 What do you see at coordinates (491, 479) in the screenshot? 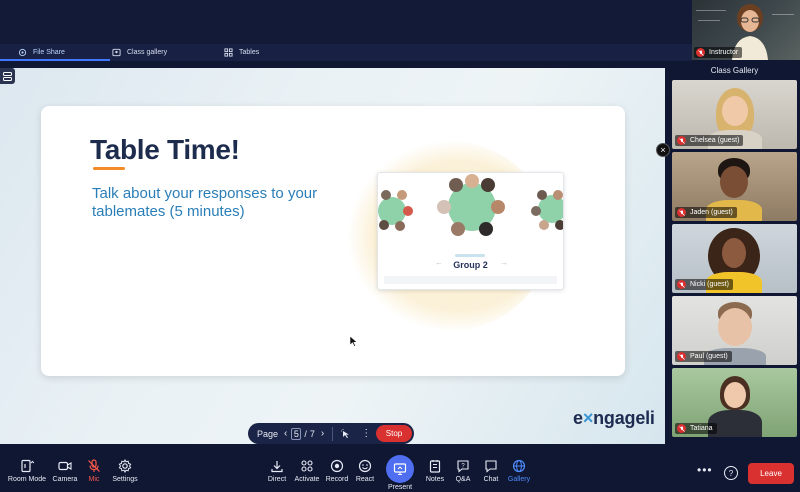
I see `chat-label: Chat` at bounding box center [491, 479].